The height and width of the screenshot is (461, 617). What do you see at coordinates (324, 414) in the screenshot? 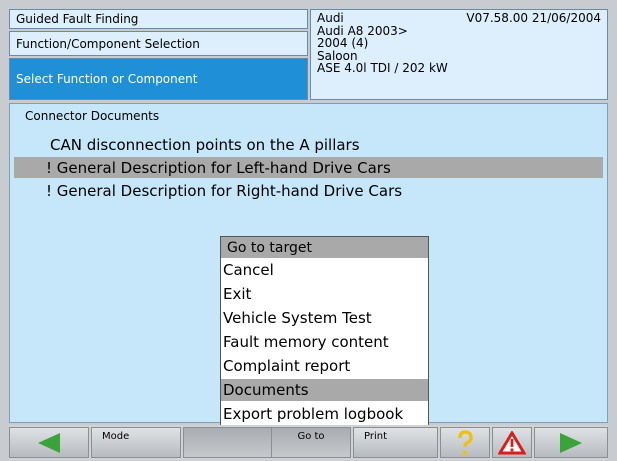
I see `menu-item-export-logbook: Export problem logbook` at bounding box center [324, 414].